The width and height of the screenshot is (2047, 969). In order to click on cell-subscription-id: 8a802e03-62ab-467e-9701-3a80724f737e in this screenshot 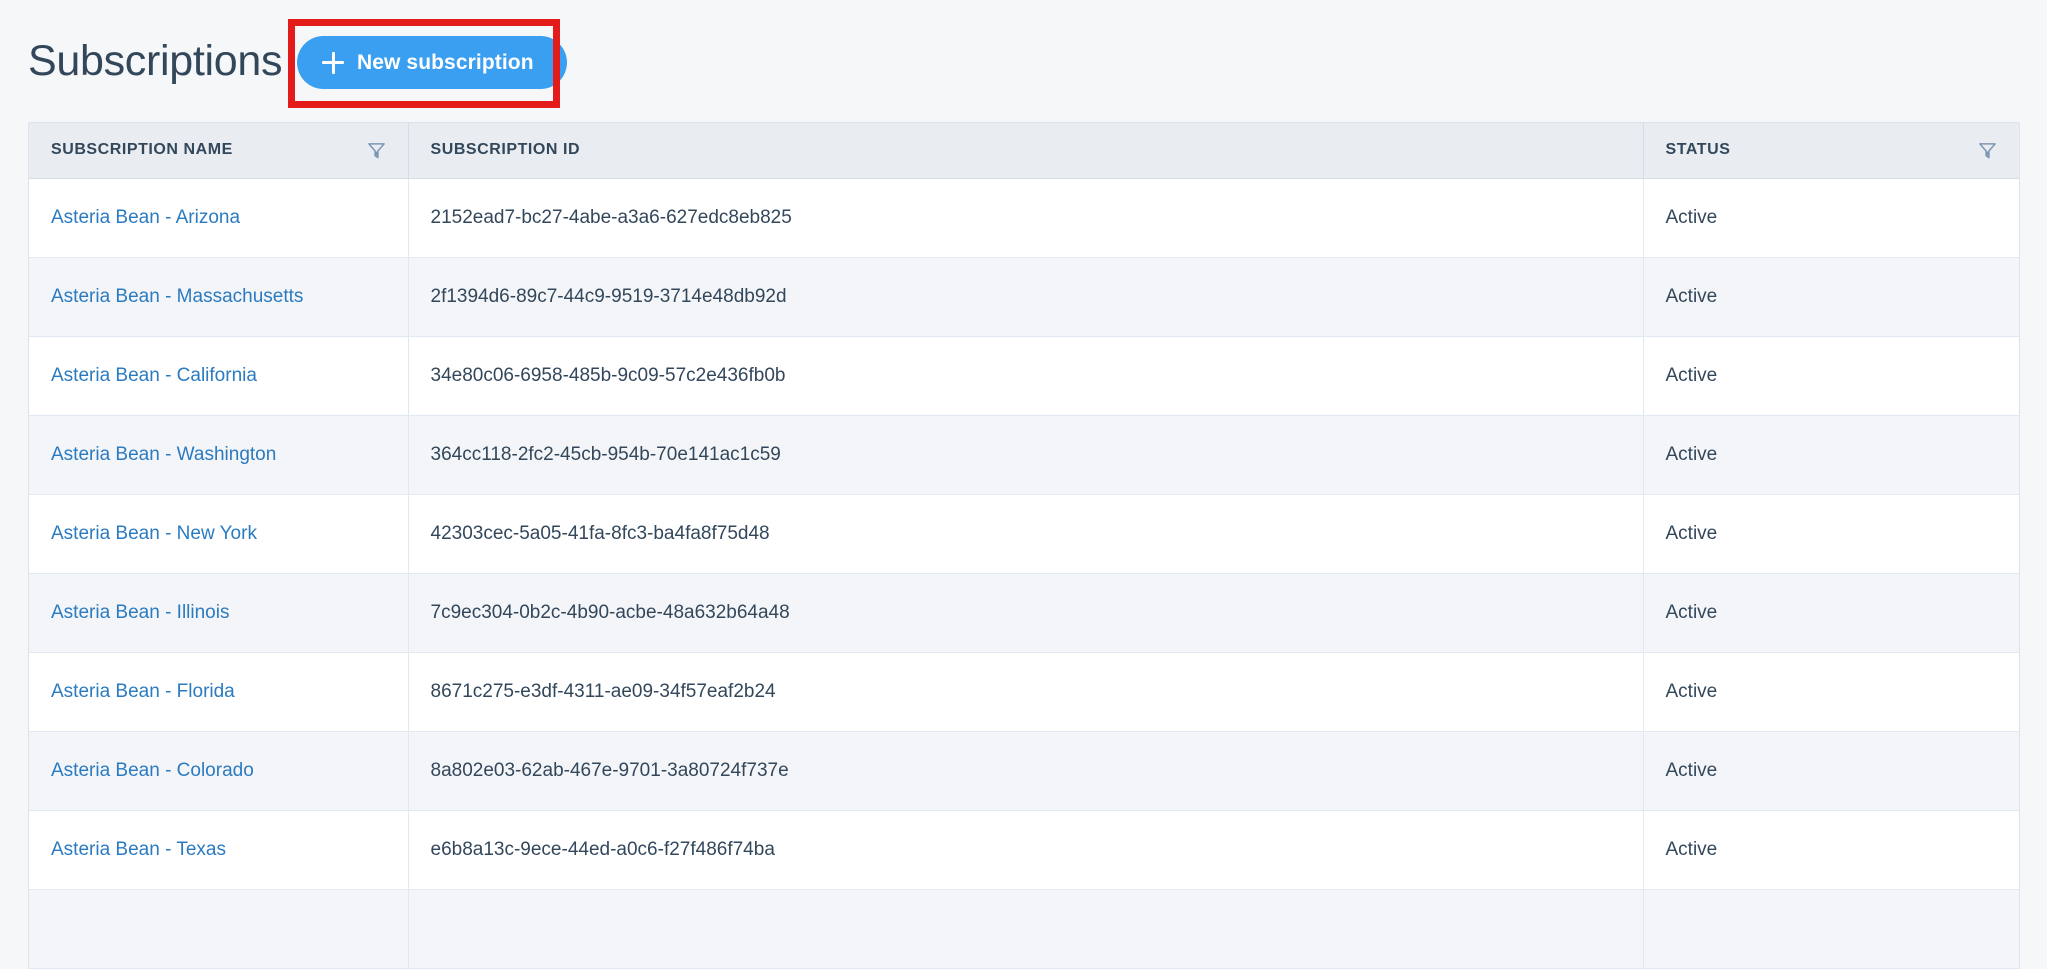, I will do `click(1026, 771)`.